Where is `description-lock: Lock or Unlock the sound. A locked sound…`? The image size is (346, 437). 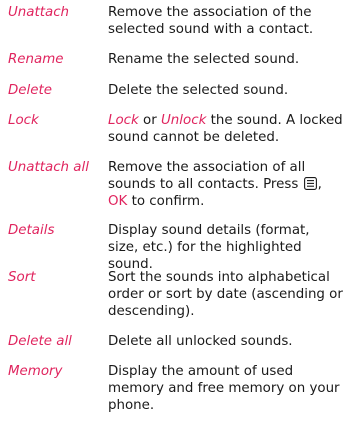
description-lock: Lock or Unlock the sound. A locked sound… is located at coordinates (226, 129).